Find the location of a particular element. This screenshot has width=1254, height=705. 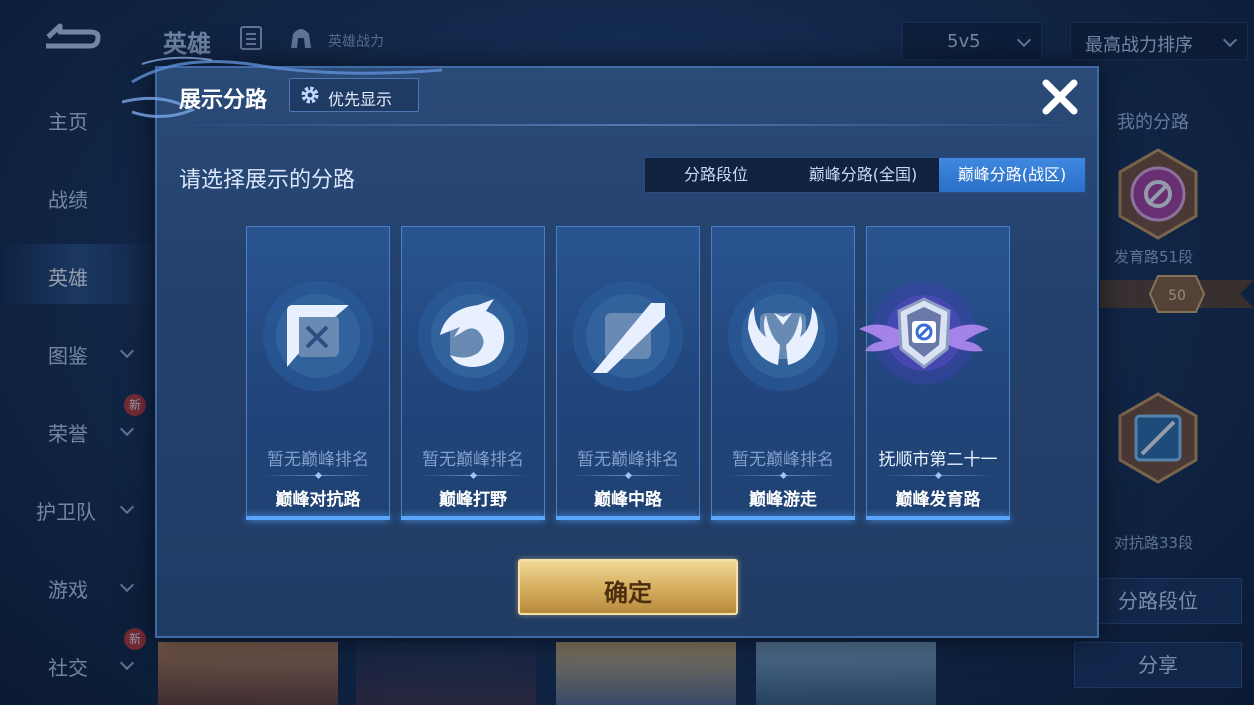

lane-card-jungle: 暂无巅峰排名 巅峰打野 is located at coordinates (473, 373).